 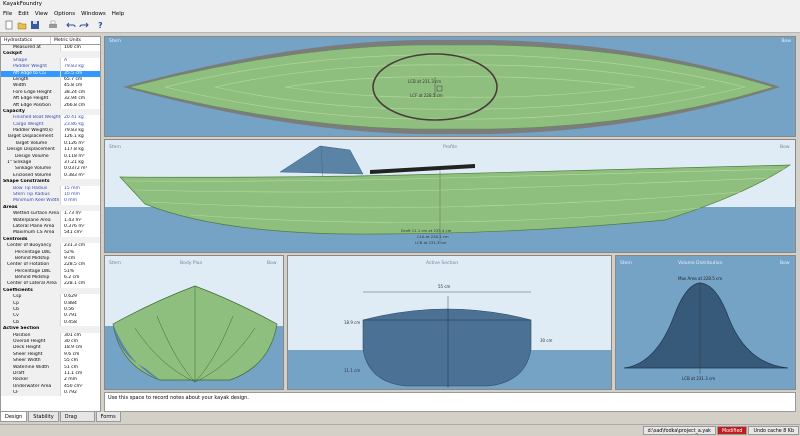 I want to click on plan-stern-label: Stern, so click(x=115, y=41).